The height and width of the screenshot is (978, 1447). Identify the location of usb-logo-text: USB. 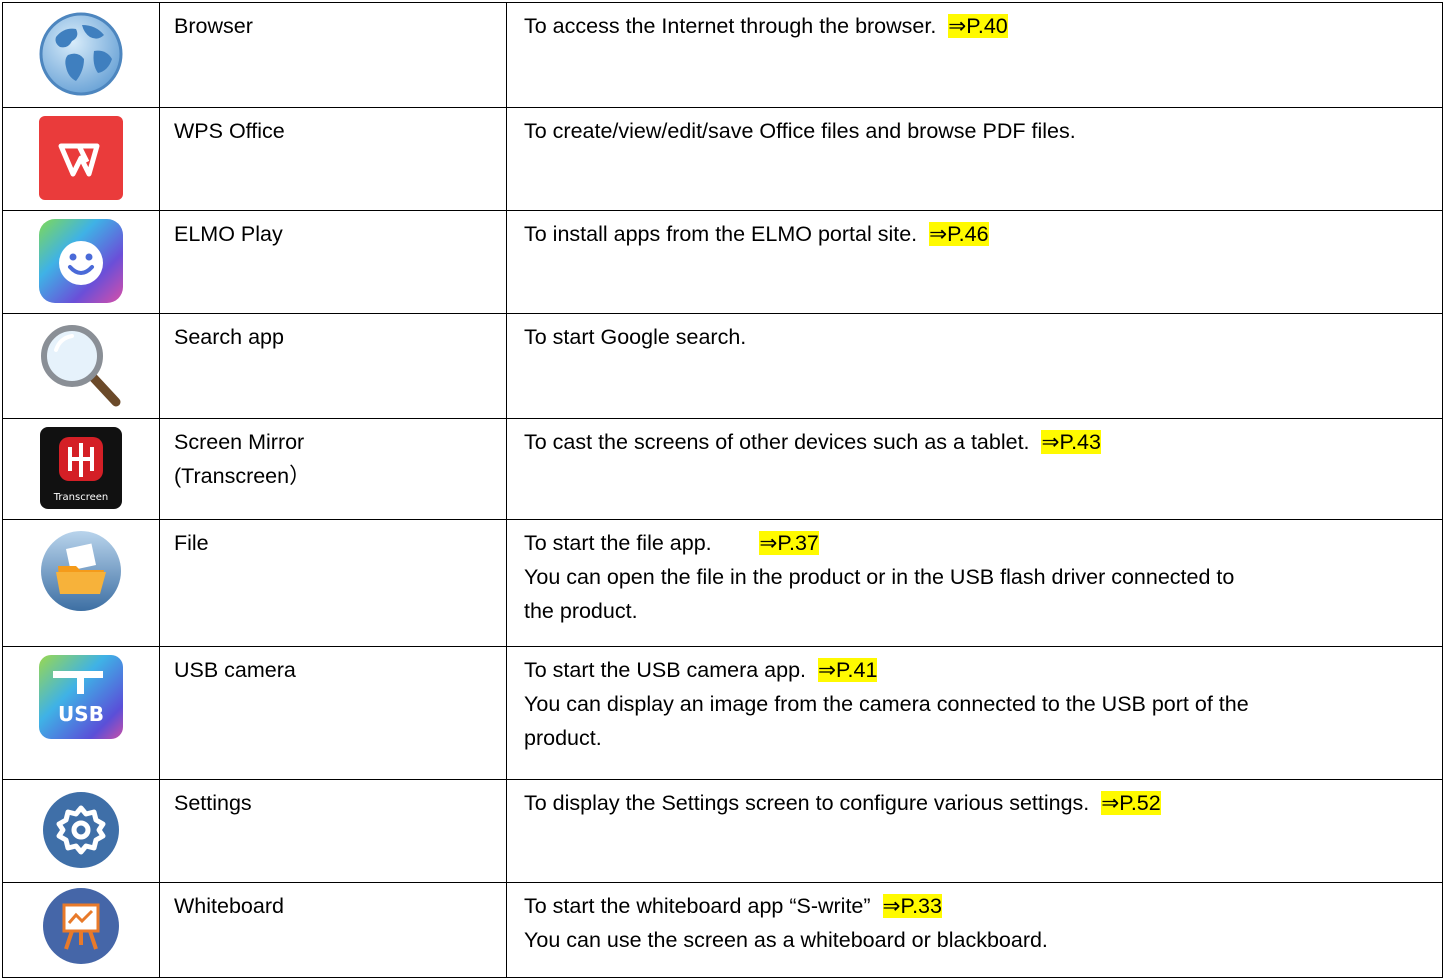
(81, 714).